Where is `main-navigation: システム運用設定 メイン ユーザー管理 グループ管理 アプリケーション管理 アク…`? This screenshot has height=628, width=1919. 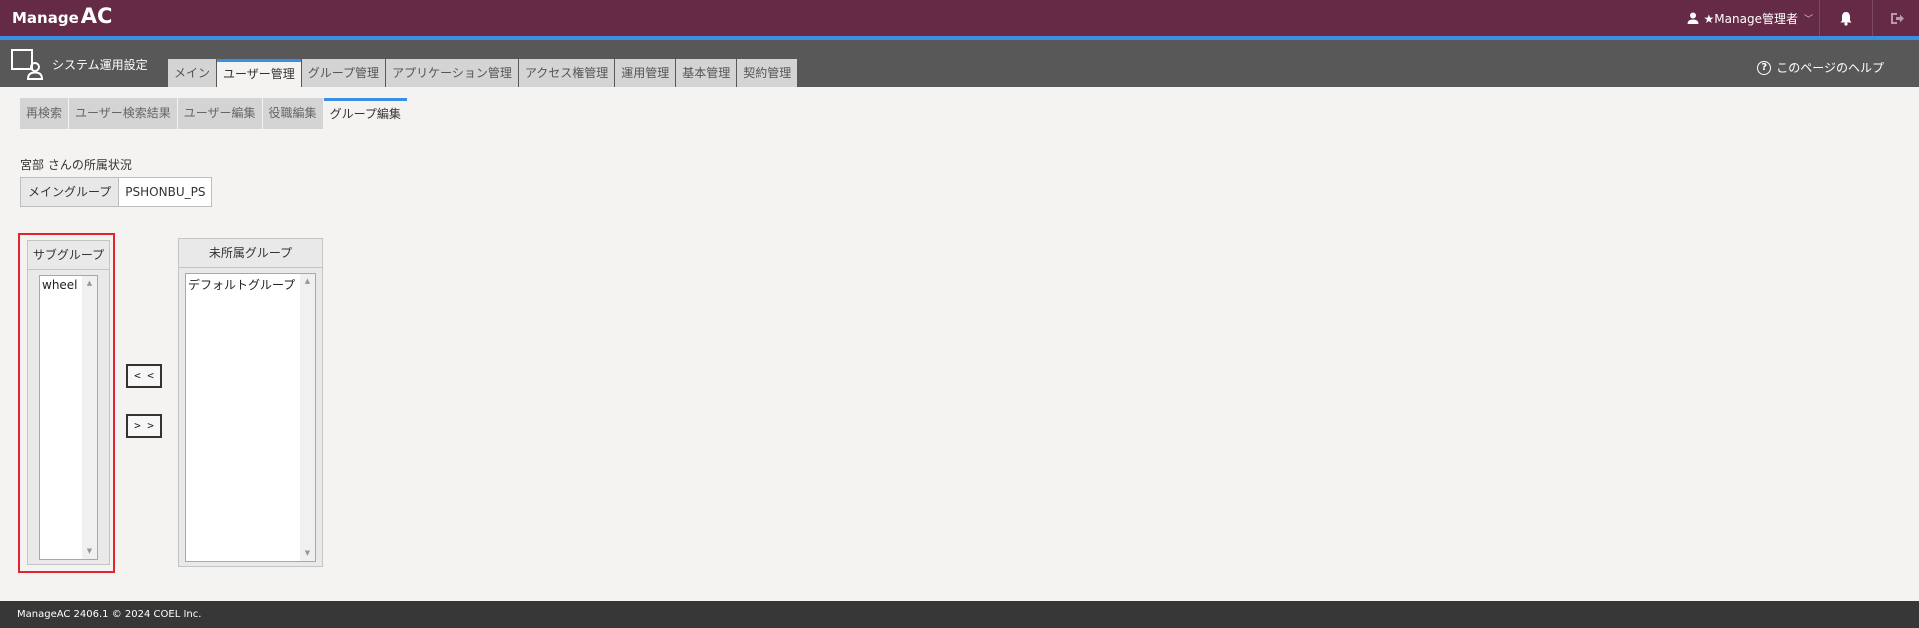 main-navigation: システム運用設定 メイン ユーザー管理 グループ管理 アプリケーション管理 アク… is located at coordinates (959, 63).